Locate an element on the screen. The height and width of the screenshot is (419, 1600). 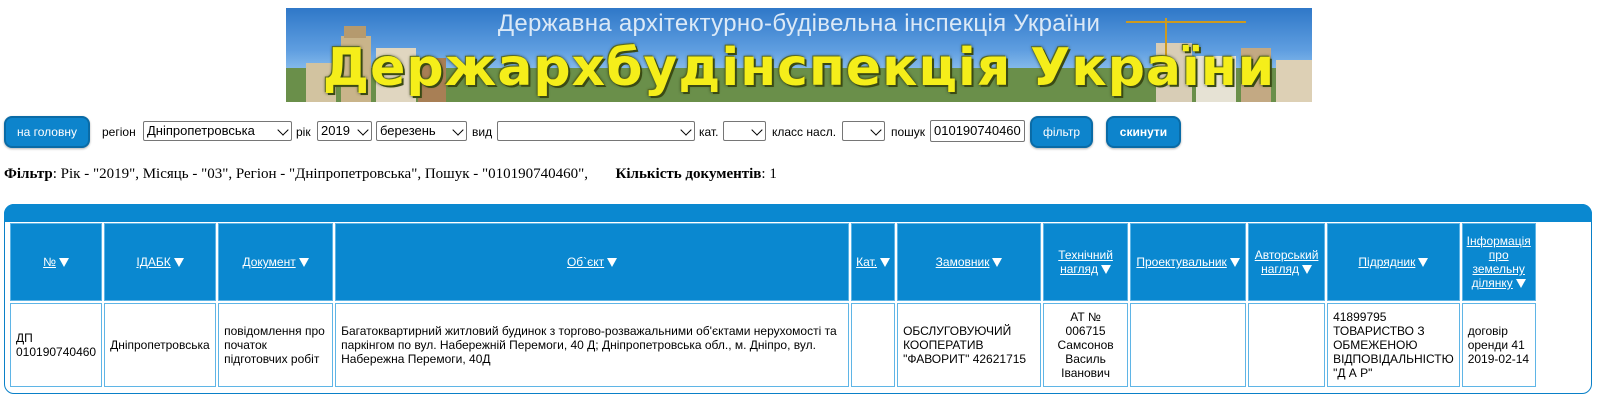
type-label: вид is located at coordinates (482, 132).